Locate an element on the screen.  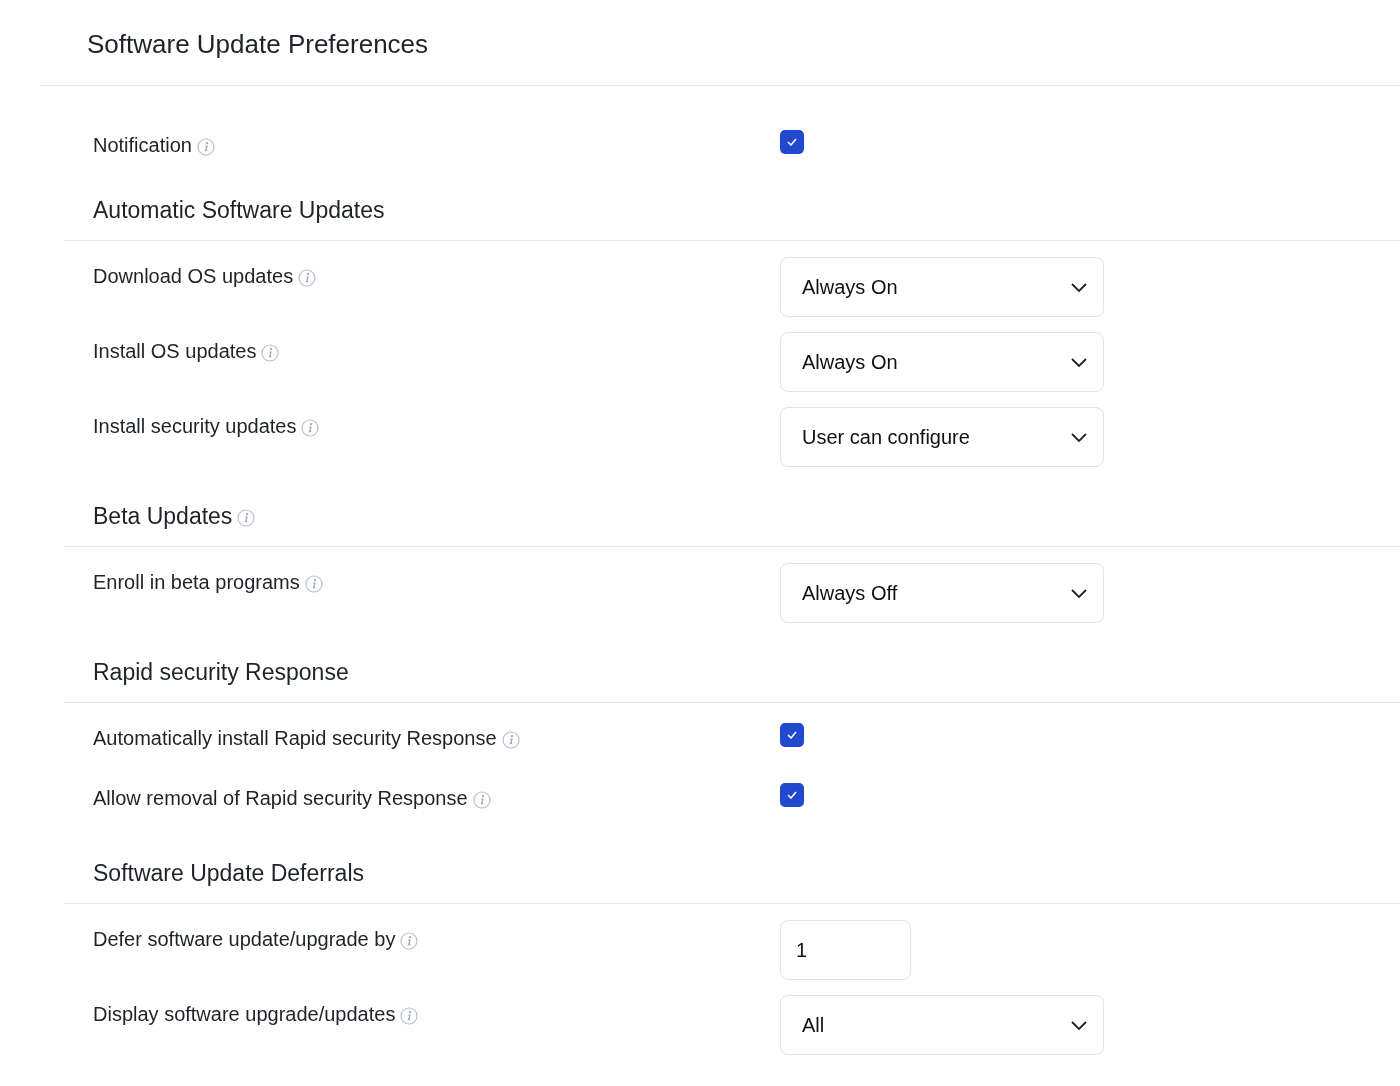
setting-label: Allow removal of Rapid security Response is located at coordinates (280, 798).